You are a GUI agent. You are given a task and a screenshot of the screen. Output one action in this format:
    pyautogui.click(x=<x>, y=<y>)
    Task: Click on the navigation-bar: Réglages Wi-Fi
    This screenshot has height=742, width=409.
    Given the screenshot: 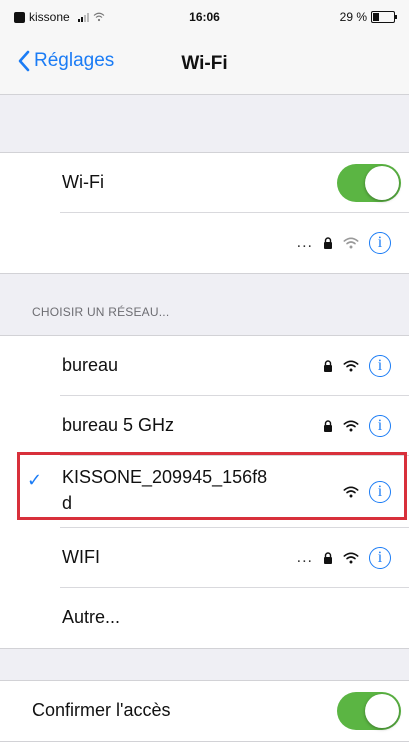 What is the action you would take?
    pyautogui.click(x=204, y=64)
    